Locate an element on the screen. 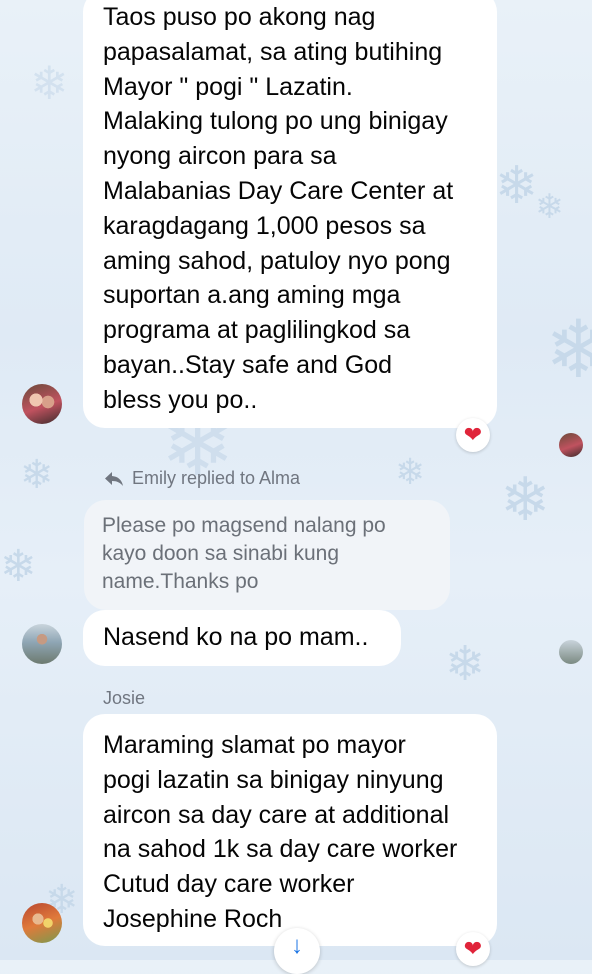  reply-header-text: Emily replied to Alma is located at coordinates (216, 478).